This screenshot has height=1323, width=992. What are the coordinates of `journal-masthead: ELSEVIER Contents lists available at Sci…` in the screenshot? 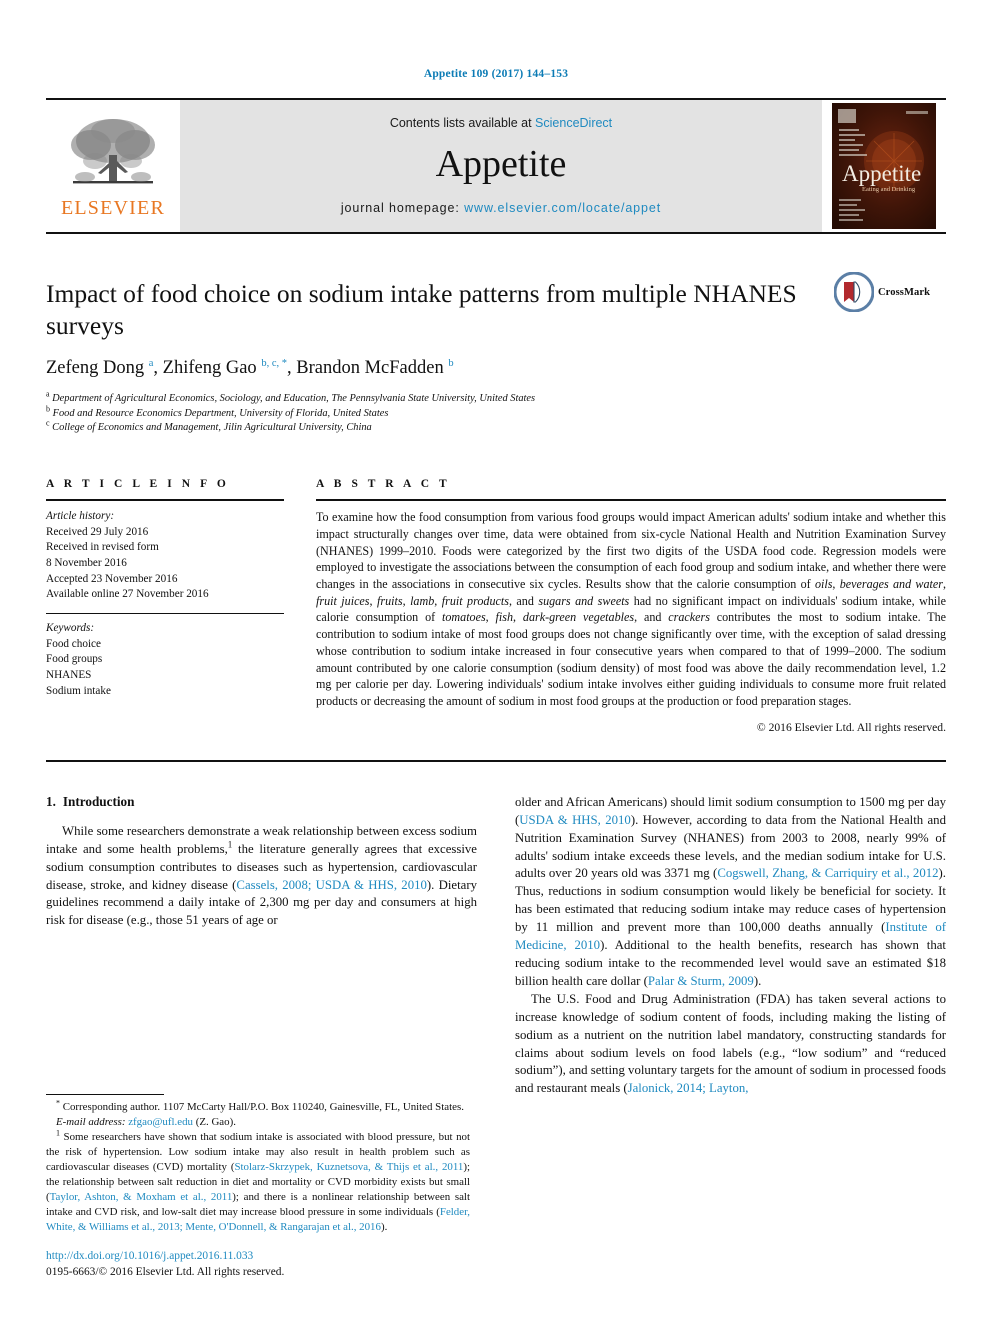 It's located at (496, 166).